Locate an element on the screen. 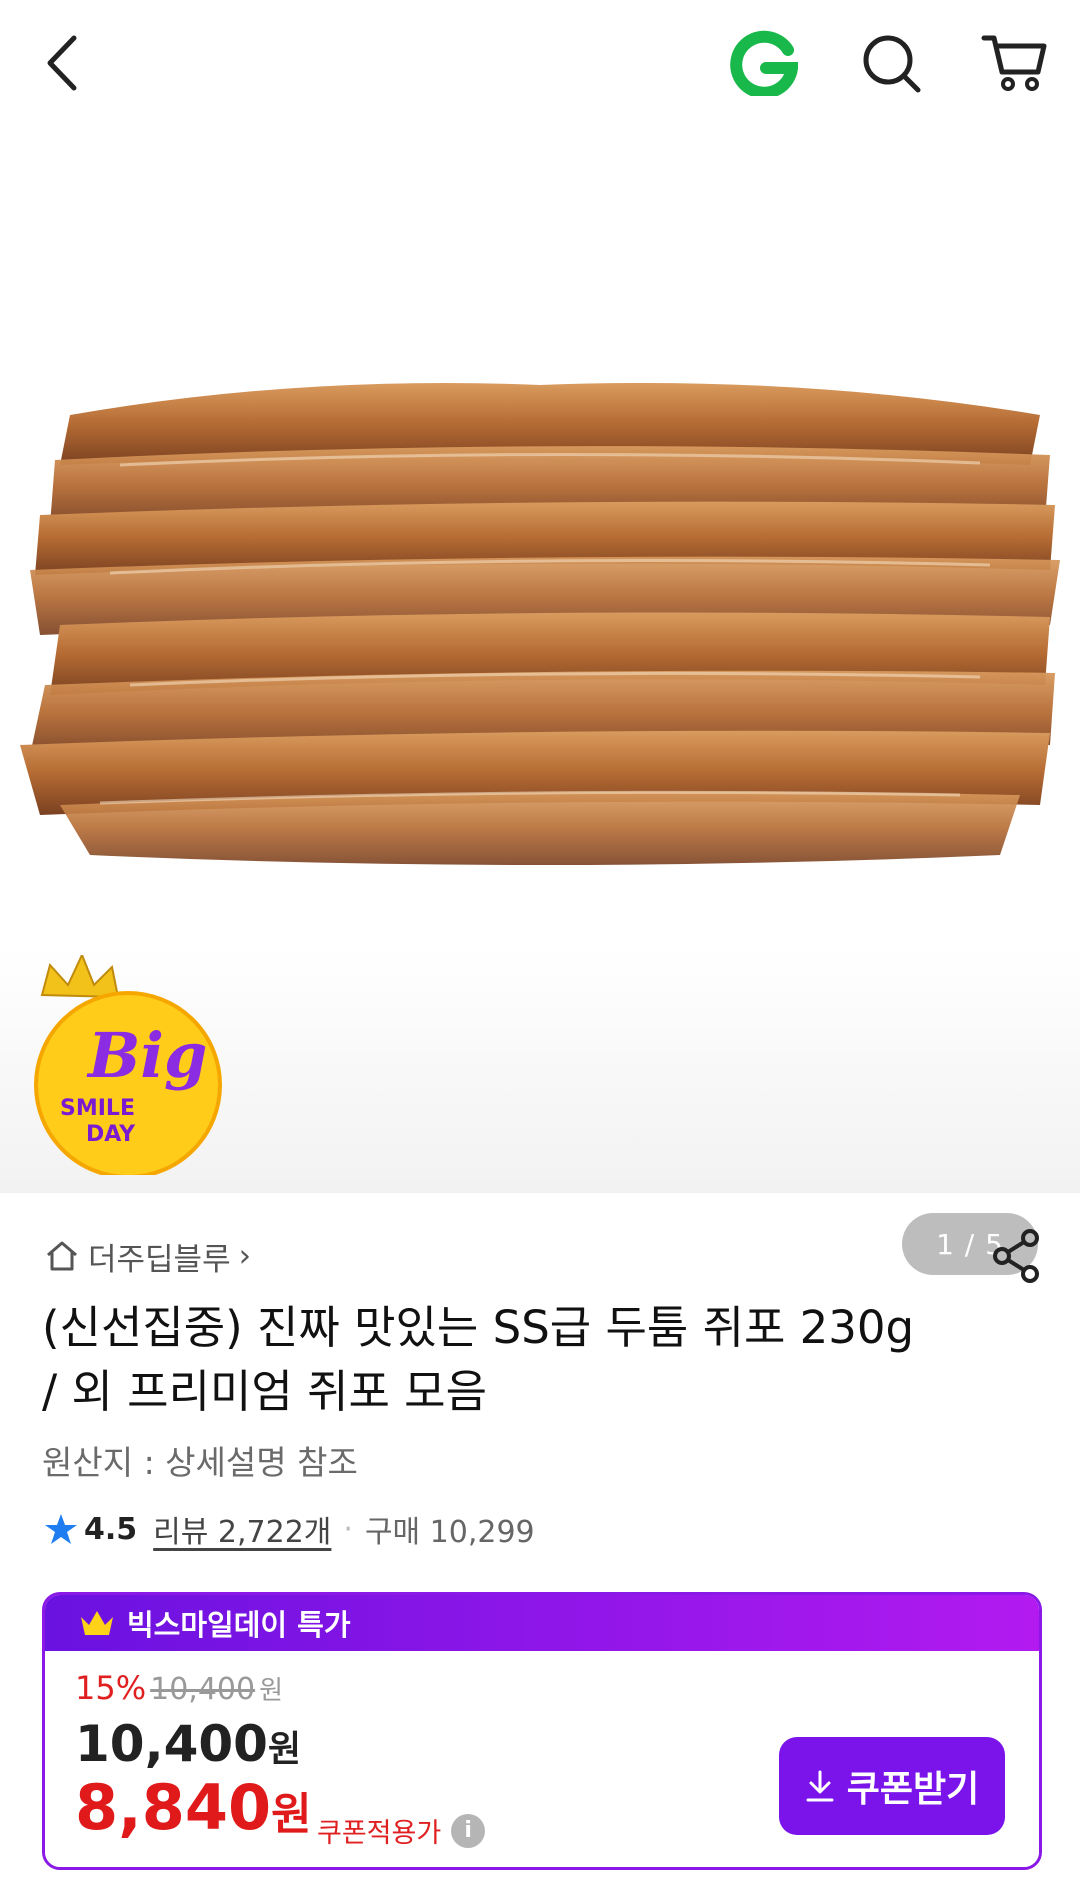  g-logo-icon is located at coordinates (764, 62).